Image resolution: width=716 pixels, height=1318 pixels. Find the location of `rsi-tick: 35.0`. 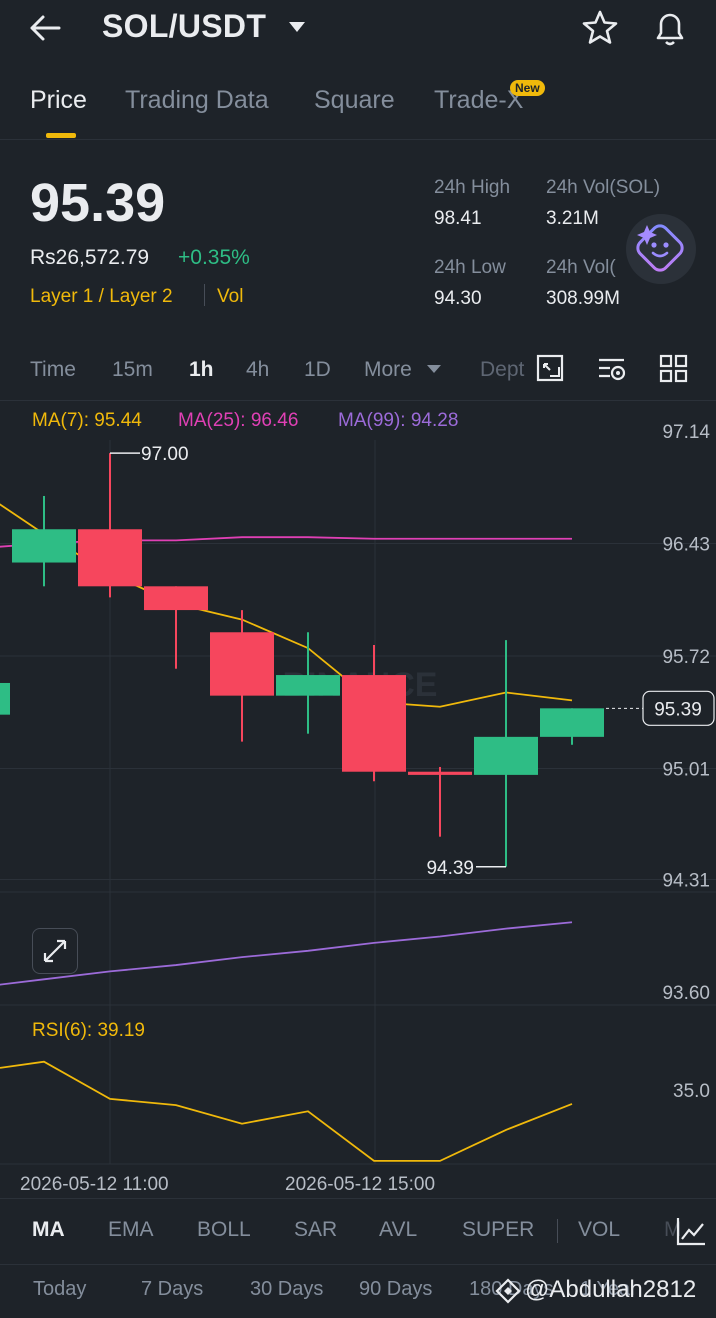

rsi-tick: 35.0 is located at coordinates (691, 1091).